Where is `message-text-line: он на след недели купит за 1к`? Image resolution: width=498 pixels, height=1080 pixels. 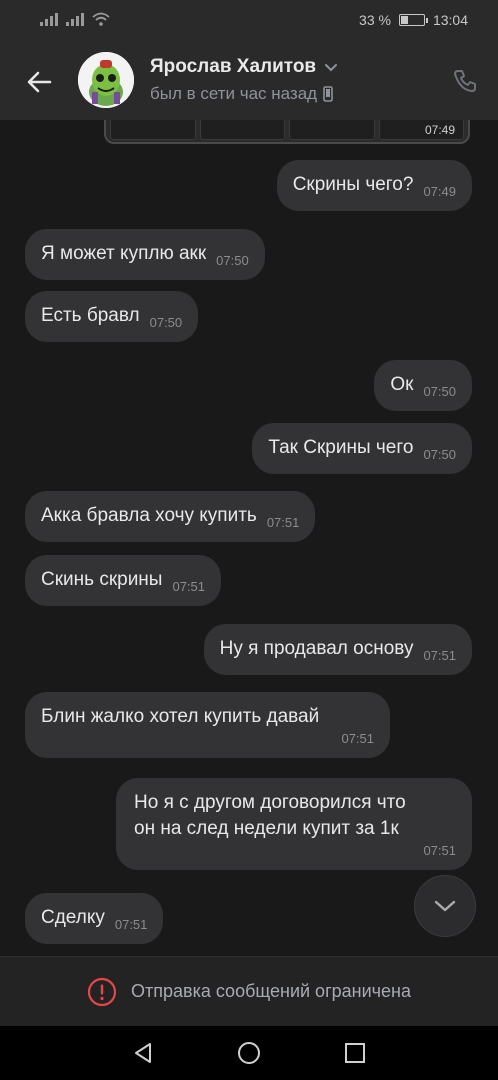 message-text-line: он на след недели купит за 1к is located at coordinates (266, 828).